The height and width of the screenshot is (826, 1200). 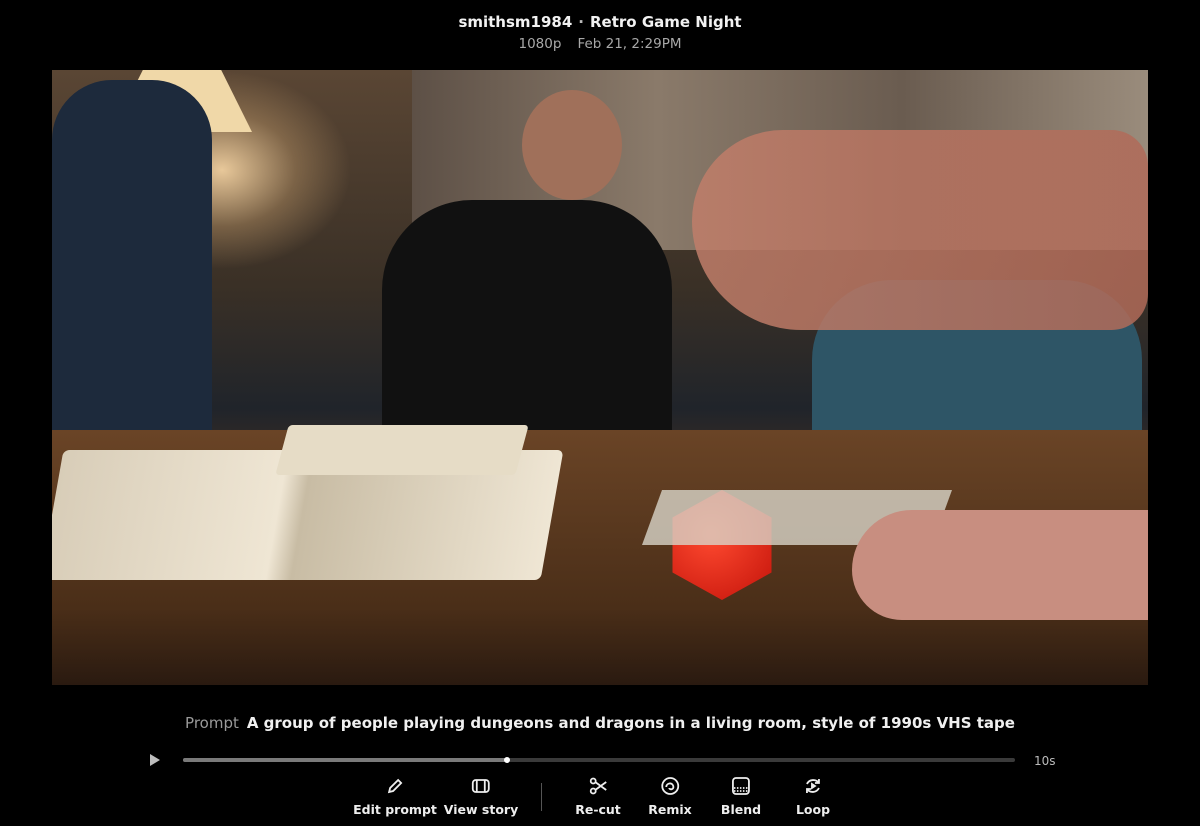 I want to click on edit-prompt-button: Edit prompt, so click(x=395, y=796).